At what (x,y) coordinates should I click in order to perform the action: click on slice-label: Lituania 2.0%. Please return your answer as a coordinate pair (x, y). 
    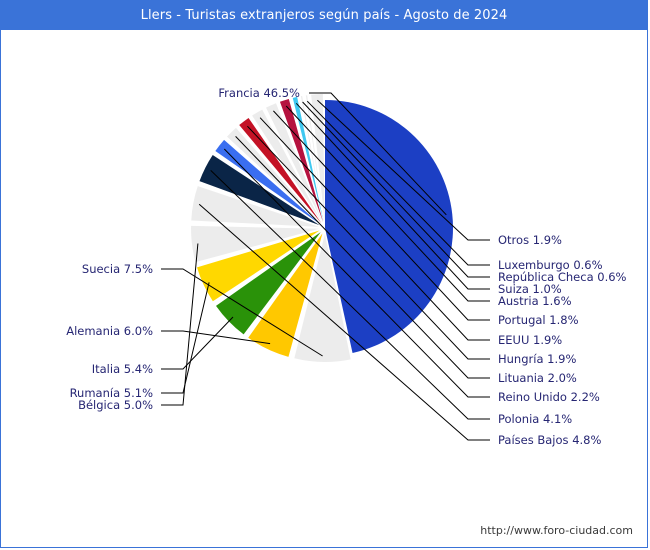
    Looking at the image, I should click on (537, 378).